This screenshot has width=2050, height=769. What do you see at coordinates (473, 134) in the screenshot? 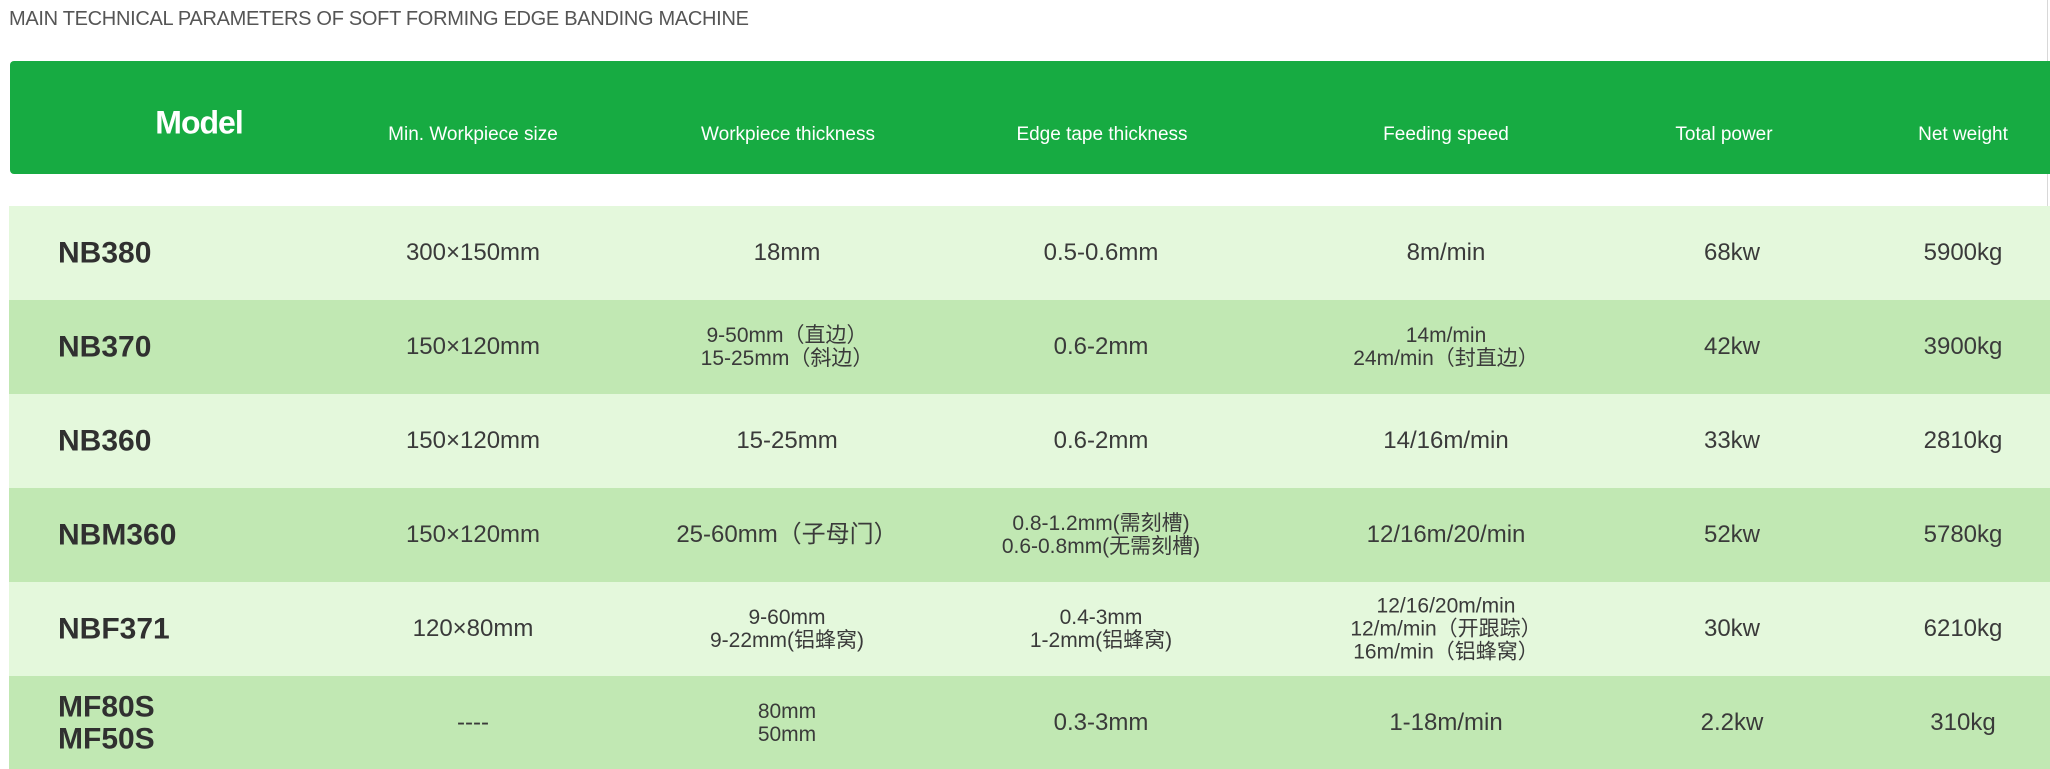
I see `header-min-workpiece-size: Min. Workpiece size` at bounding box center [473, 134].